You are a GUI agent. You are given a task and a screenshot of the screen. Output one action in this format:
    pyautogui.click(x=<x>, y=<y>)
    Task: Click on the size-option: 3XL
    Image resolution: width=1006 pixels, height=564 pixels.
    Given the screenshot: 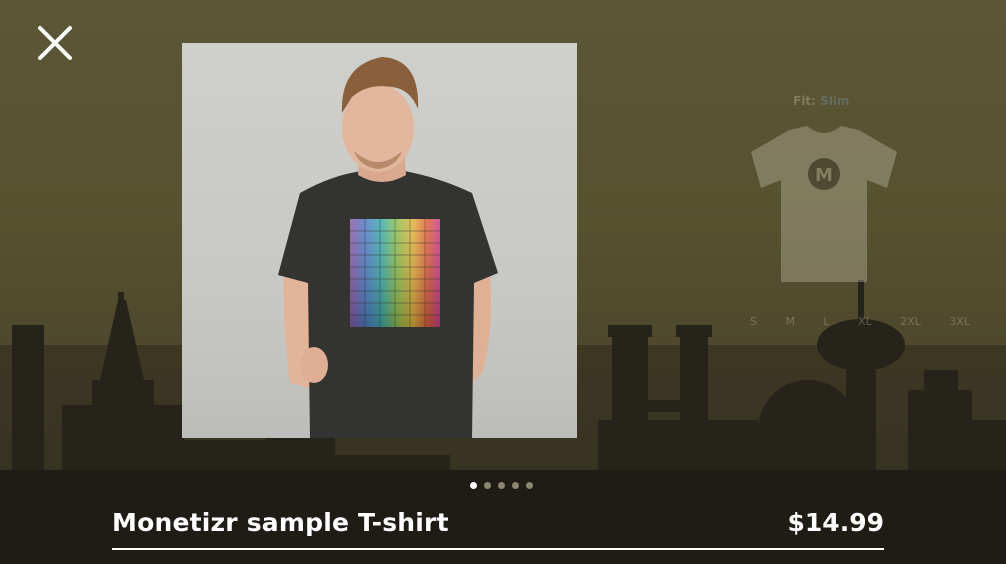 What is the action you would take?
    pyautogui.click(x=959, y=321)
    